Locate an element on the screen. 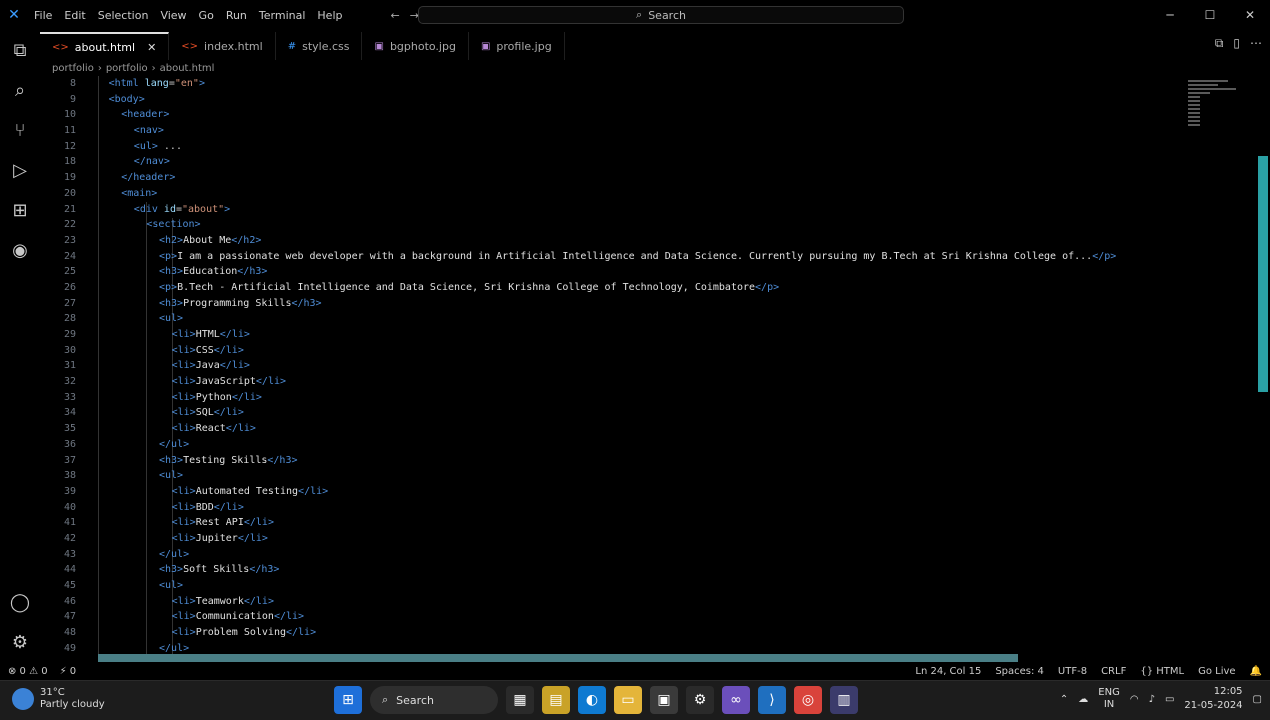 This screenshot has width=1270, height=720. run-debug-icon: ▷ is located at coordinates (20, 170).